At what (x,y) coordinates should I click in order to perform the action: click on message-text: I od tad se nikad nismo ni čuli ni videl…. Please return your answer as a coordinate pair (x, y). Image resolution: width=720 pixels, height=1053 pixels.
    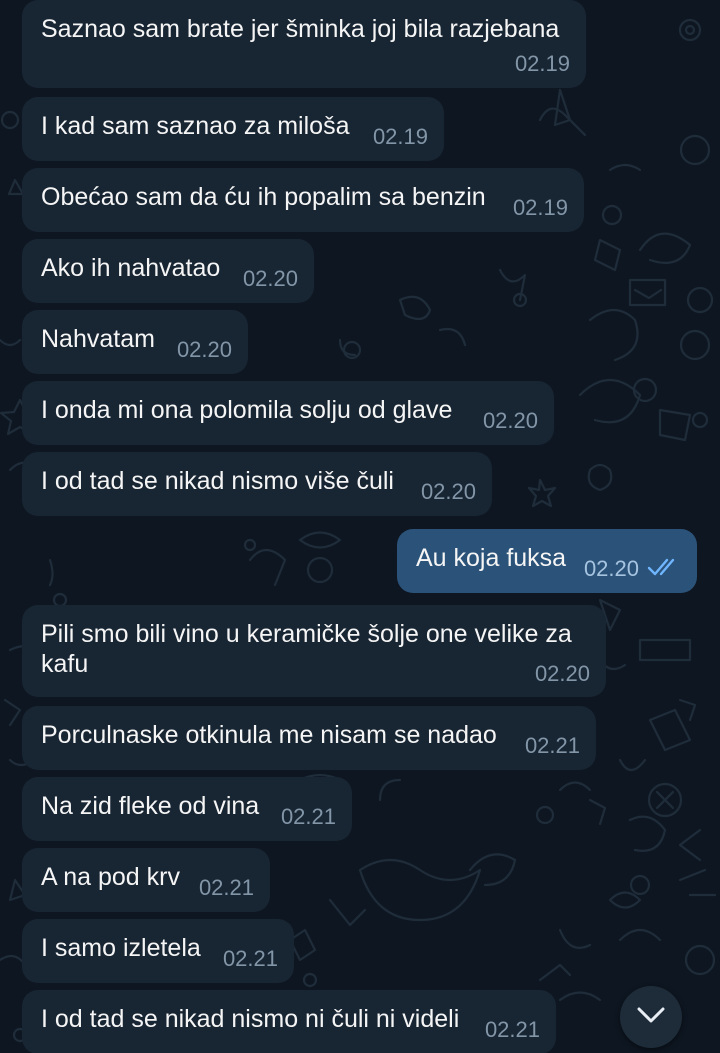
    Looking at the image, I should click on (250, 1019).